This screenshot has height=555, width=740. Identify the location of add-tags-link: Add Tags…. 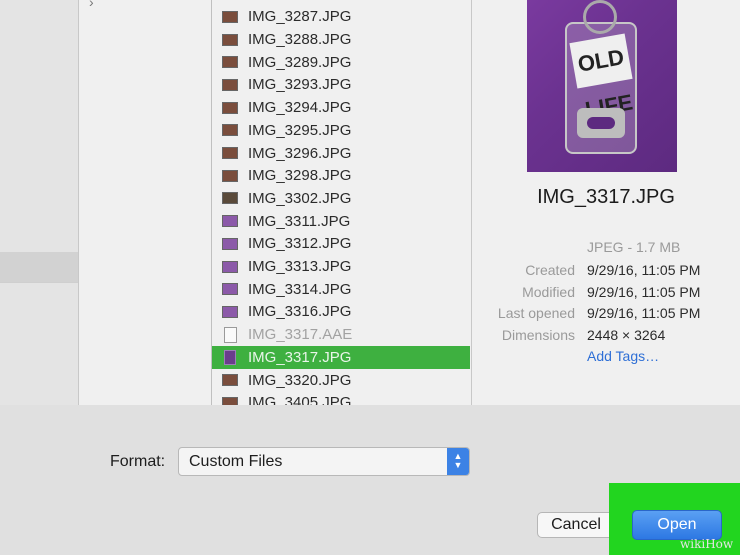
(623, 356).